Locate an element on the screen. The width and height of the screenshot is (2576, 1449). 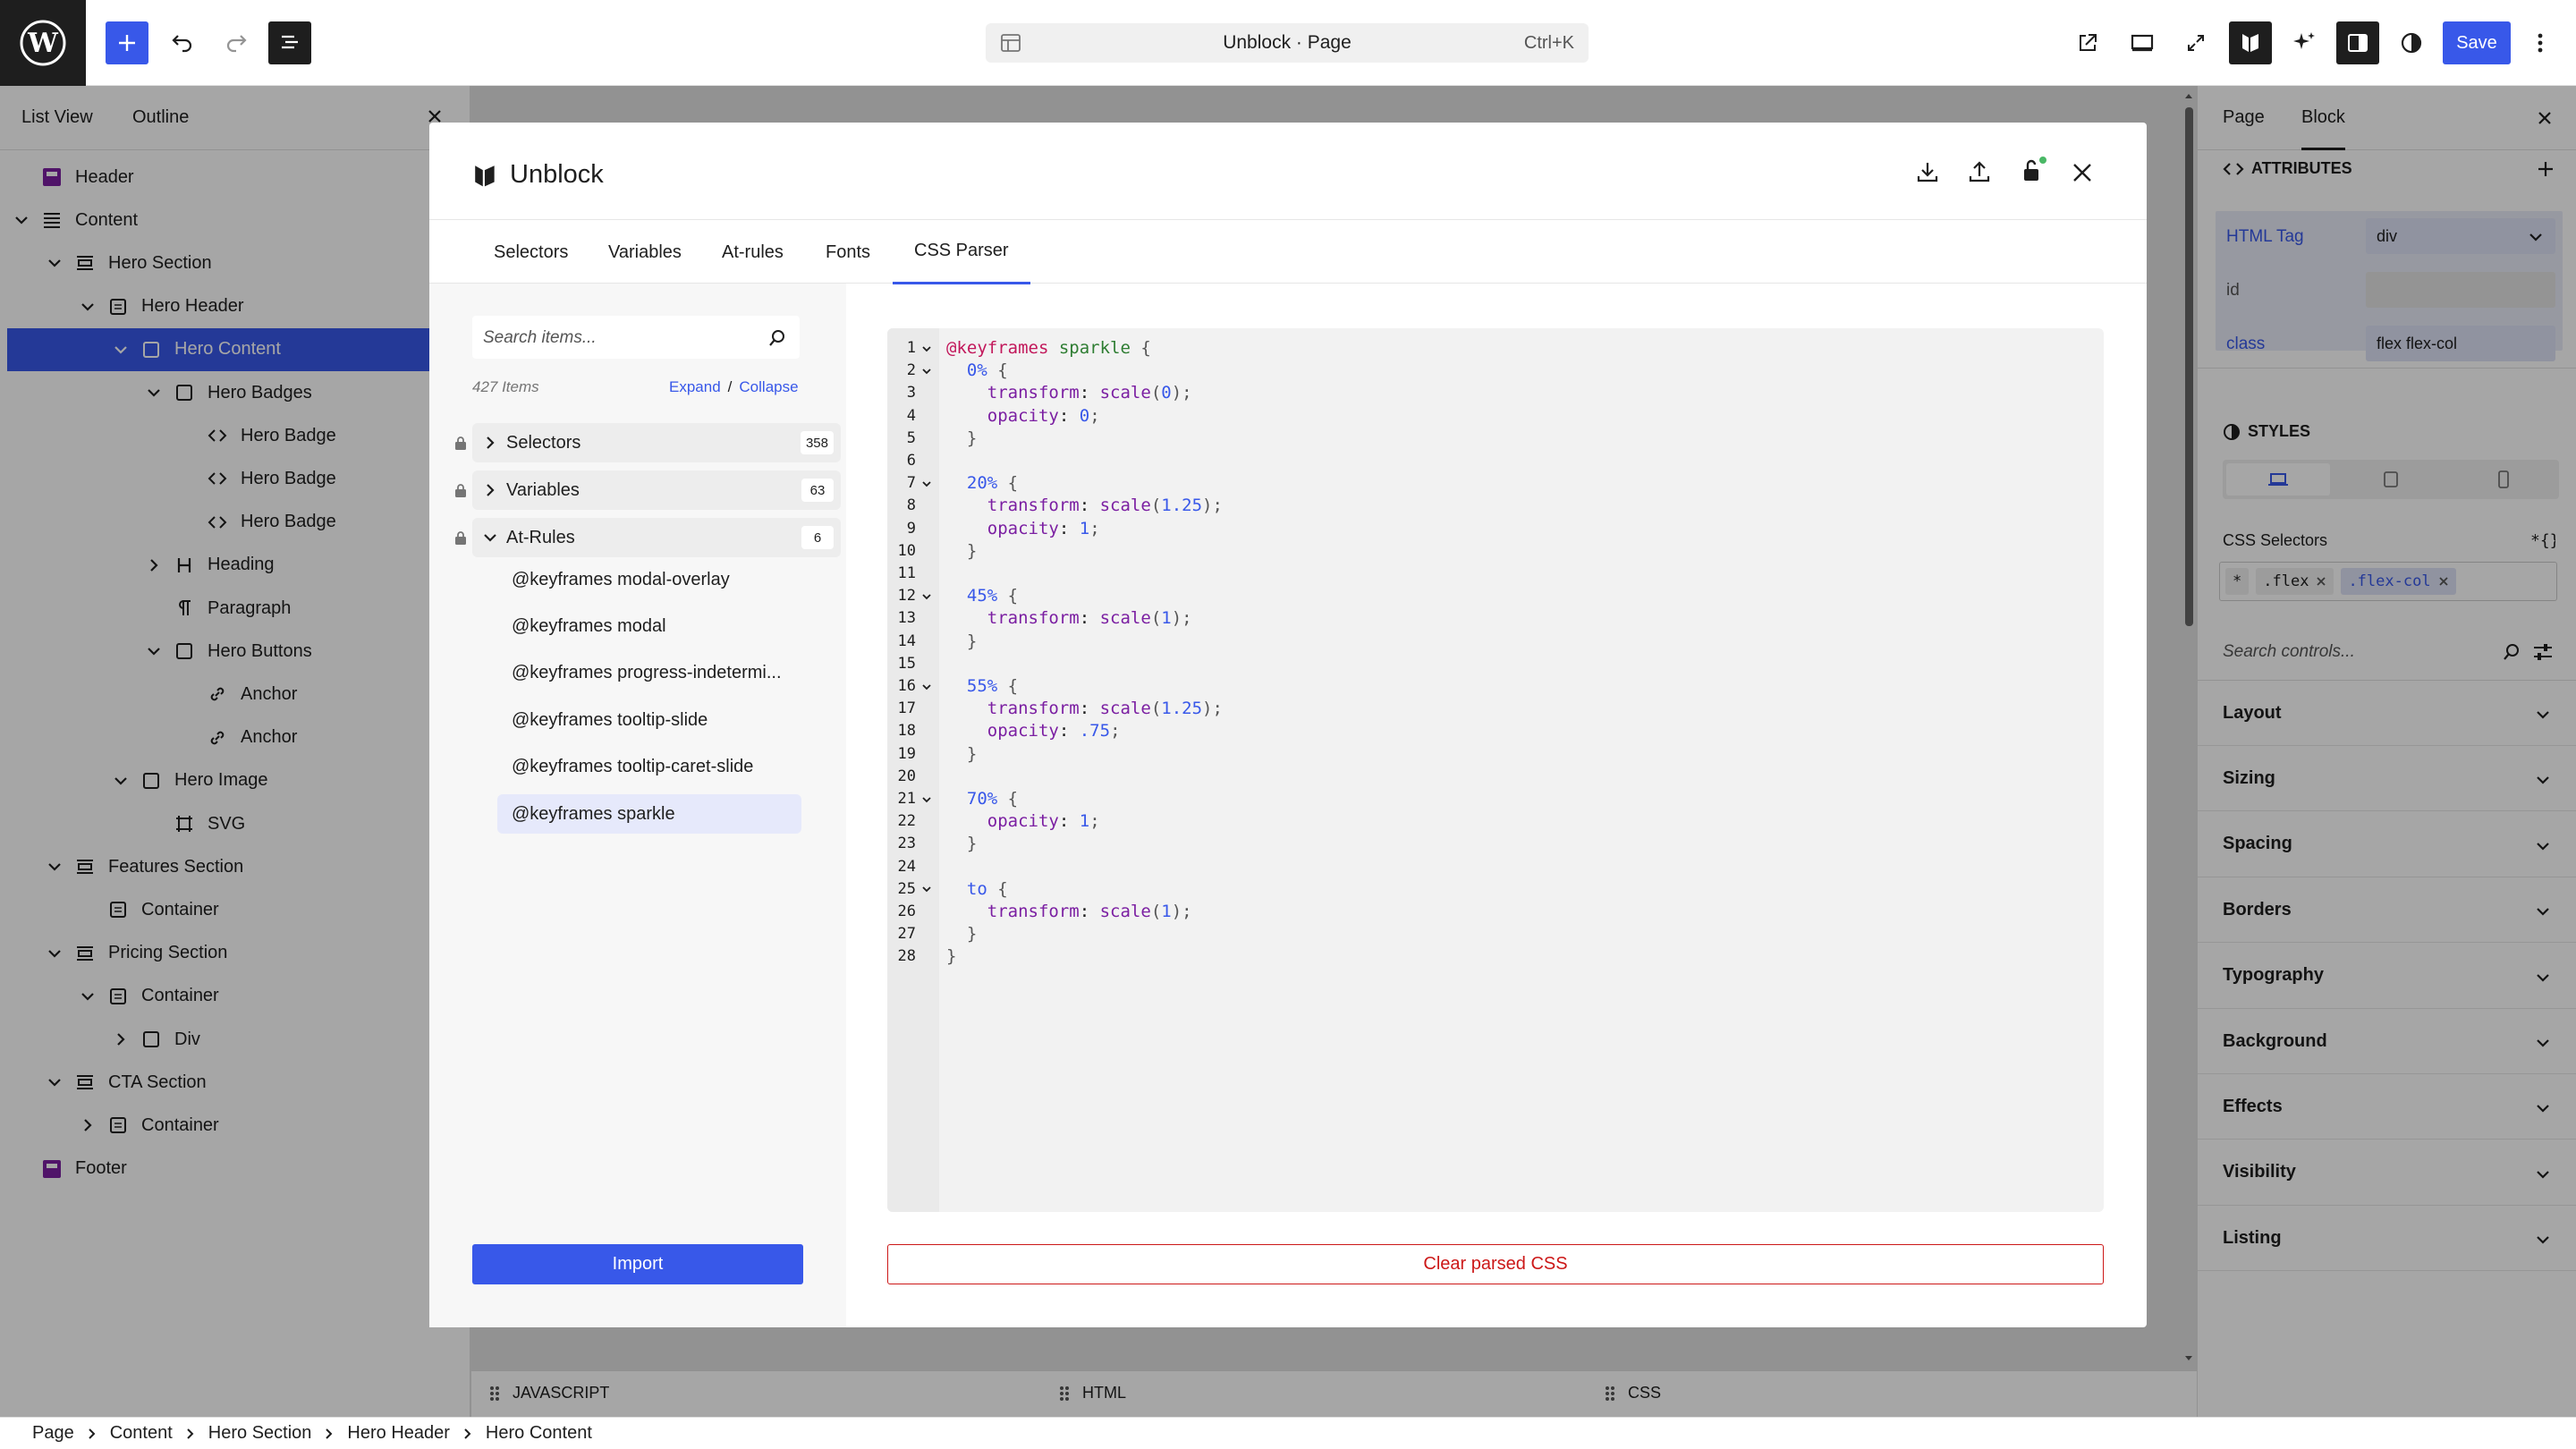
tab-fonts: Fonts is located at coordinates (848, 252).